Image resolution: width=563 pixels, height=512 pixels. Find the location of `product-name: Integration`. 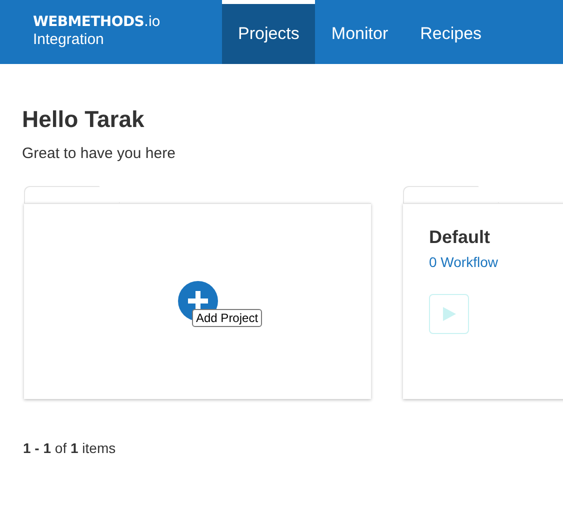

product-name: Integration is located at coordinates (68, 39).